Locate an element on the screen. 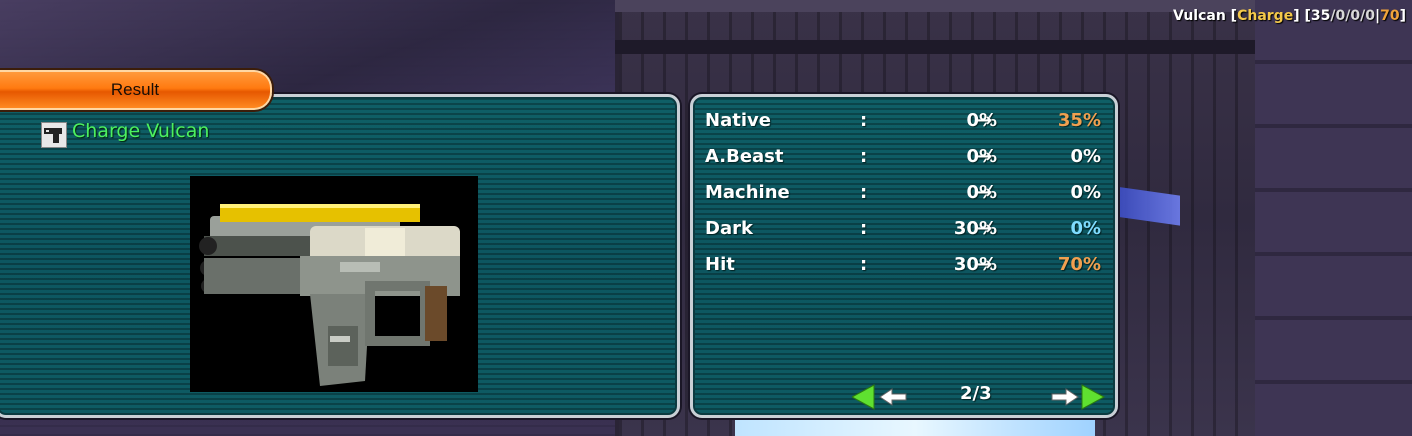 The image size is (1412, 436). status-weapon: Vulcan is located at coordinates (1199, 16).